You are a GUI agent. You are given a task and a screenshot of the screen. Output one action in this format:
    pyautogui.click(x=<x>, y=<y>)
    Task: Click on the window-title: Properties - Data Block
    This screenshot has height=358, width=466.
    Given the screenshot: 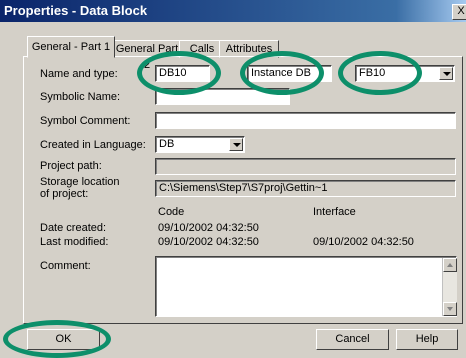 What is the action you would take?
    pyautogui.click(x=76, y=10)
    